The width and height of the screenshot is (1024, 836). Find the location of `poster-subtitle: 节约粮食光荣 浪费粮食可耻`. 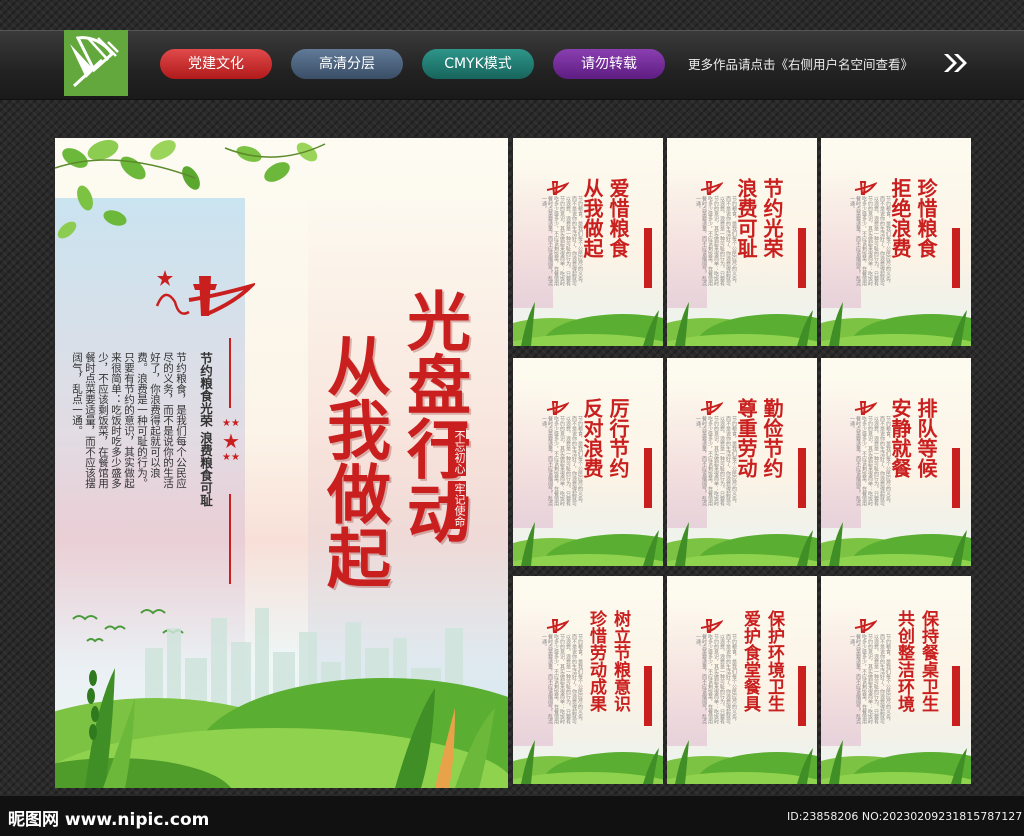

poster-subtitle: 节约粮食光荣 浪费粮食可耻 is located at coordinates (205, 429).